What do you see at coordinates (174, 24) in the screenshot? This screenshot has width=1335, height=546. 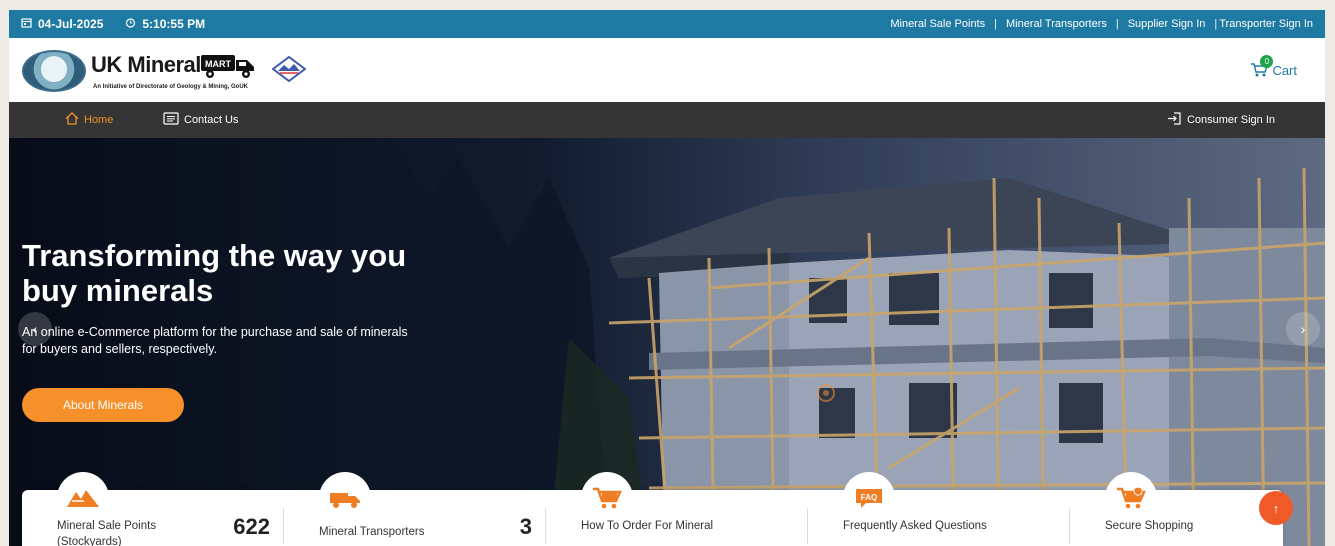 I see `current-time: 5:10:55 PM` at bounding box center [174, 24].